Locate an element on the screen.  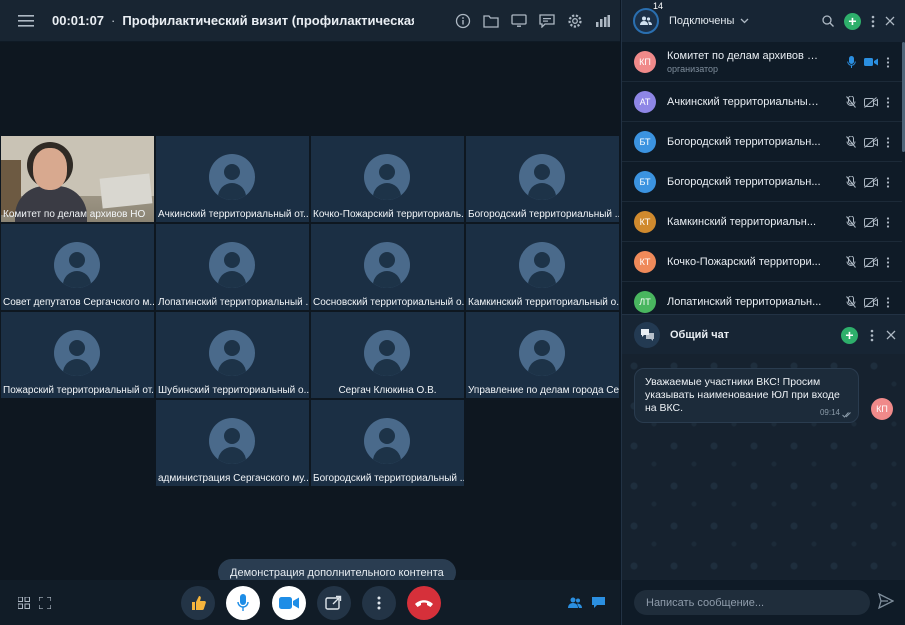
microphone-icon is located at coordinates (851, 62).